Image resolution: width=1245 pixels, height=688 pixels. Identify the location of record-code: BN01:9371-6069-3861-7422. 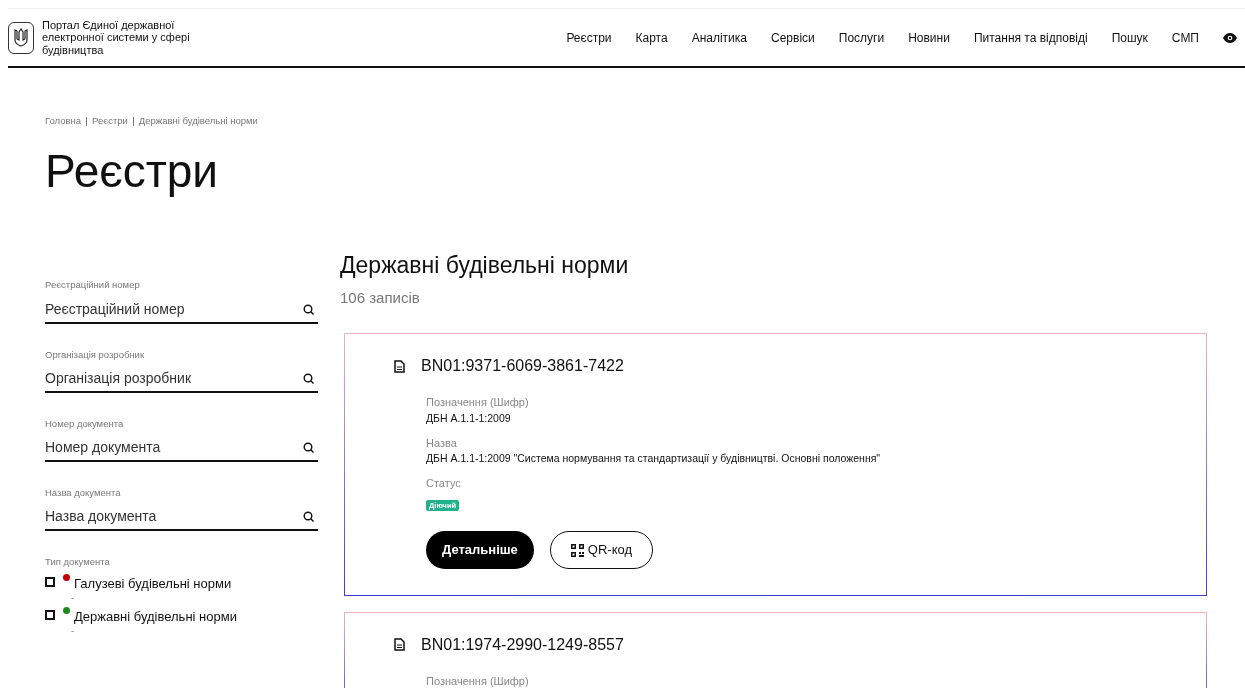
(522, 366).